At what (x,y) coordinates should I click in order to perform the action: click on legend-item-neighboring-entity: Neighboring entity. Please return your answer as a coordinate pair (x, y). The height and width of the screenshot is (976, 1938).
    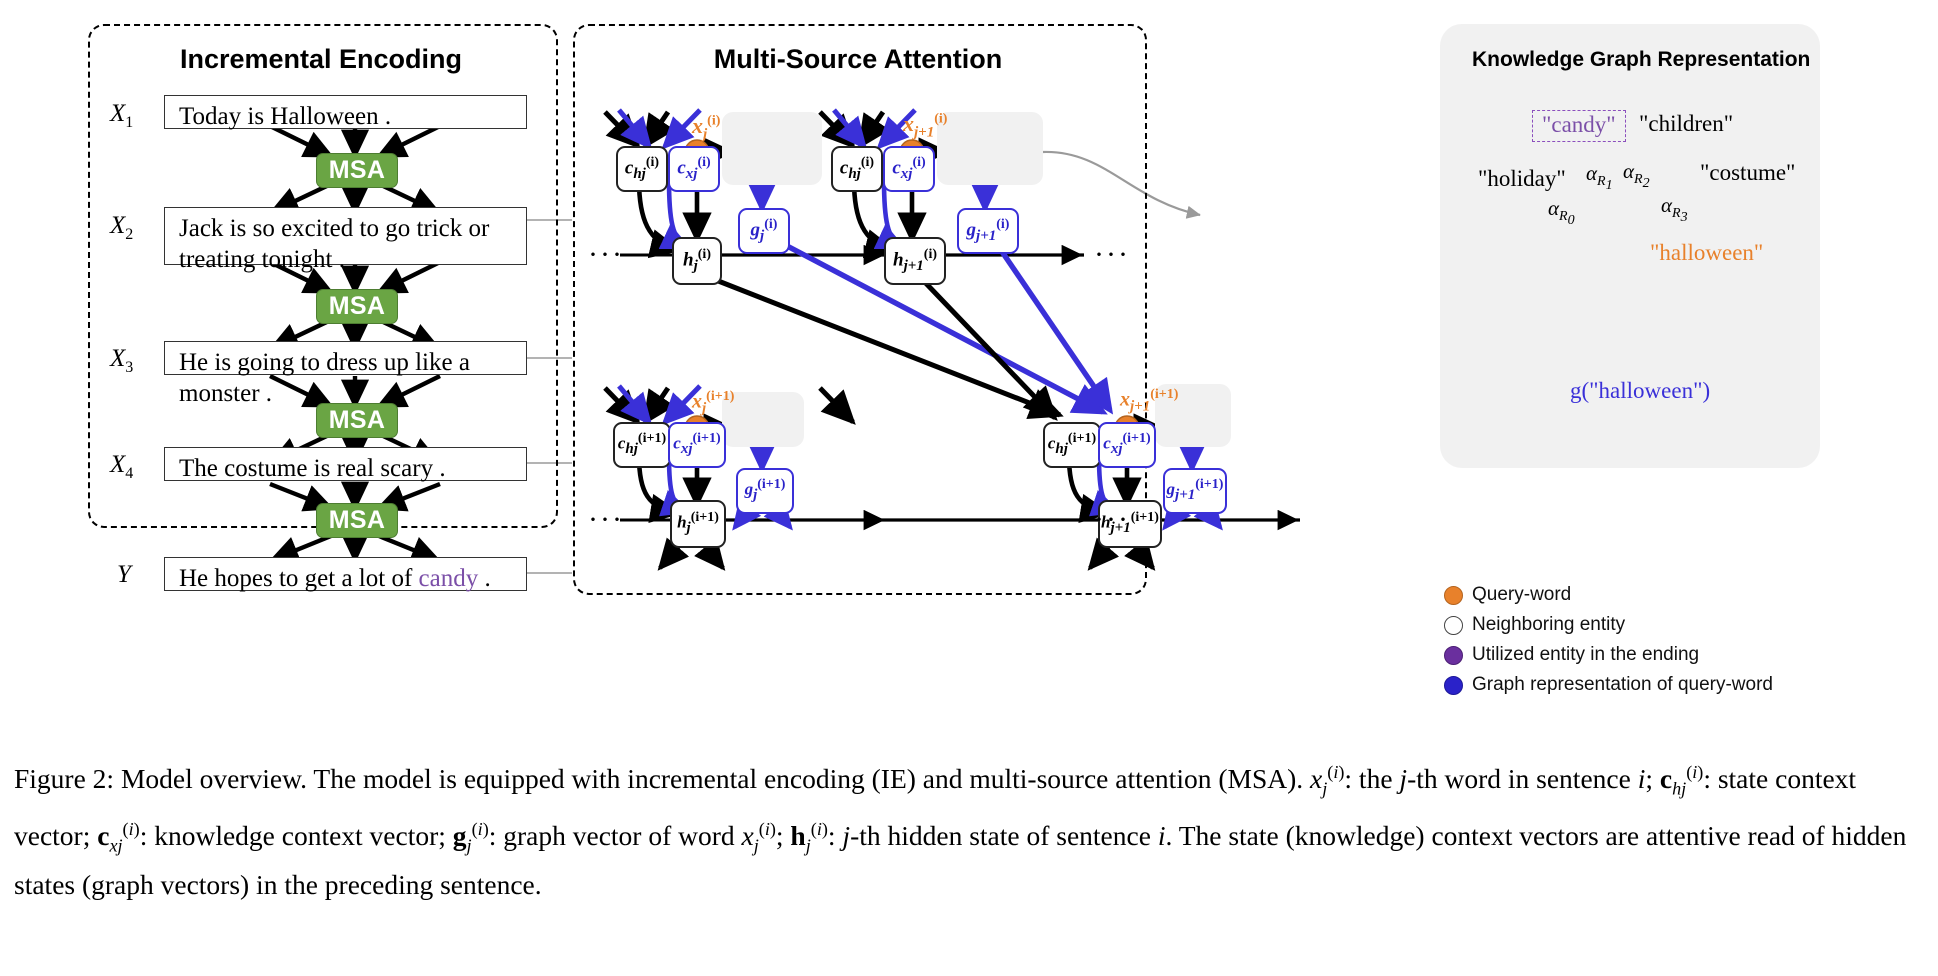
    Looking at the image, I should click on (1534, 625).